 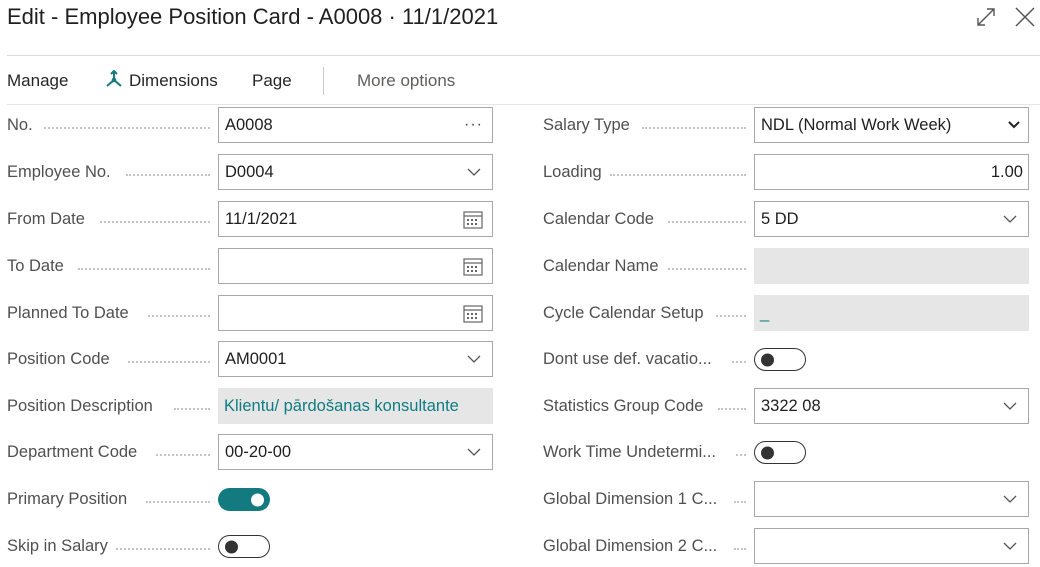 What do you see at coordinates (780, 359) in the screenshot?
I see `dont-use-def-vacation-toggle` at bounding box center [780, 359].